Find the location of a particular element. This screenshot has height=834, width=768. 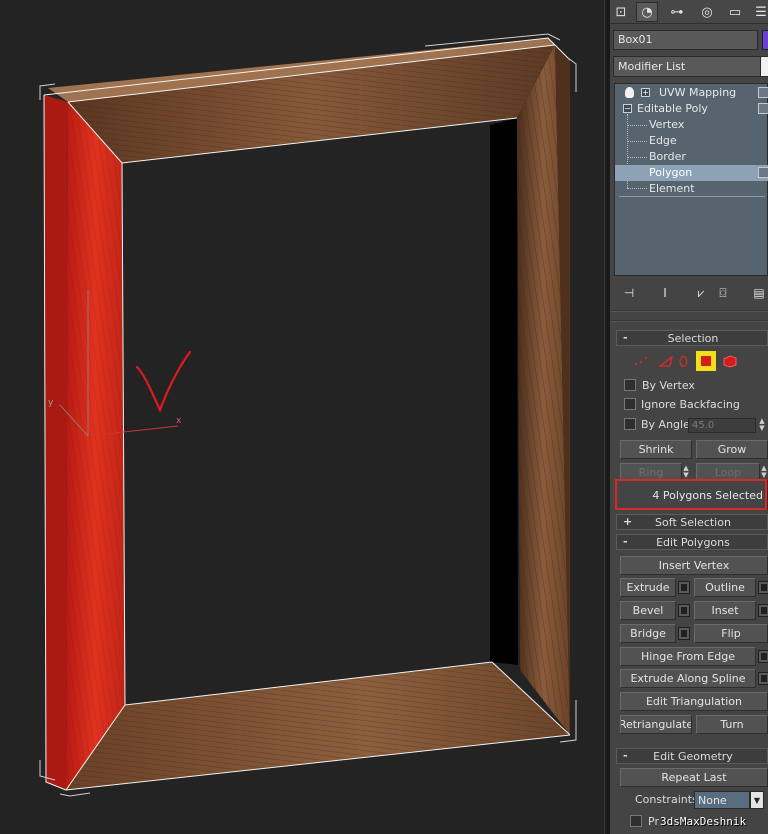

by-angle-checkbox is located at coordinates (630, 424).